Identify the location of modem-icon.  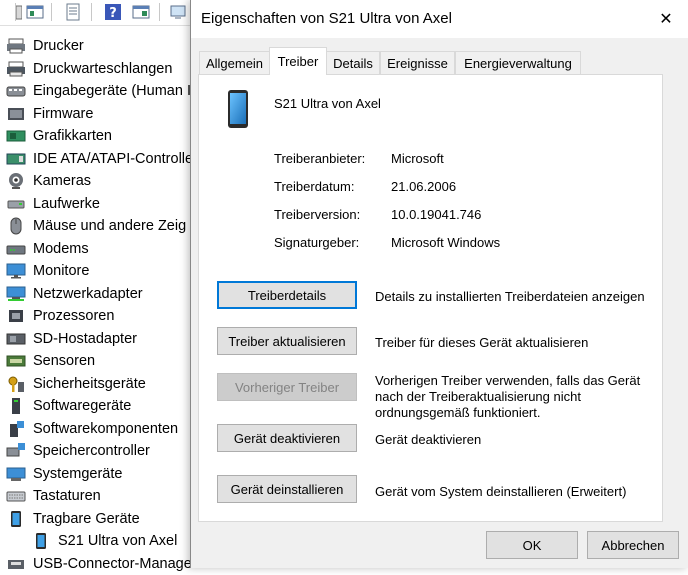
(16, 249).